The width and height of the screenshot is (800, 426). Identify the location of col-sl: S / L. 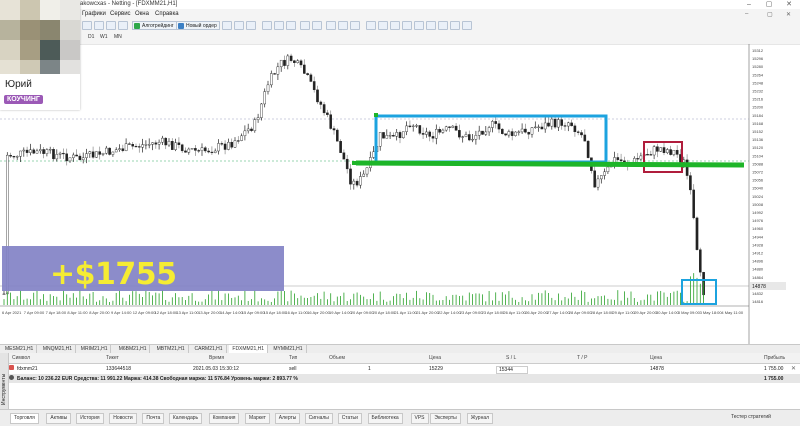
(511, 358).